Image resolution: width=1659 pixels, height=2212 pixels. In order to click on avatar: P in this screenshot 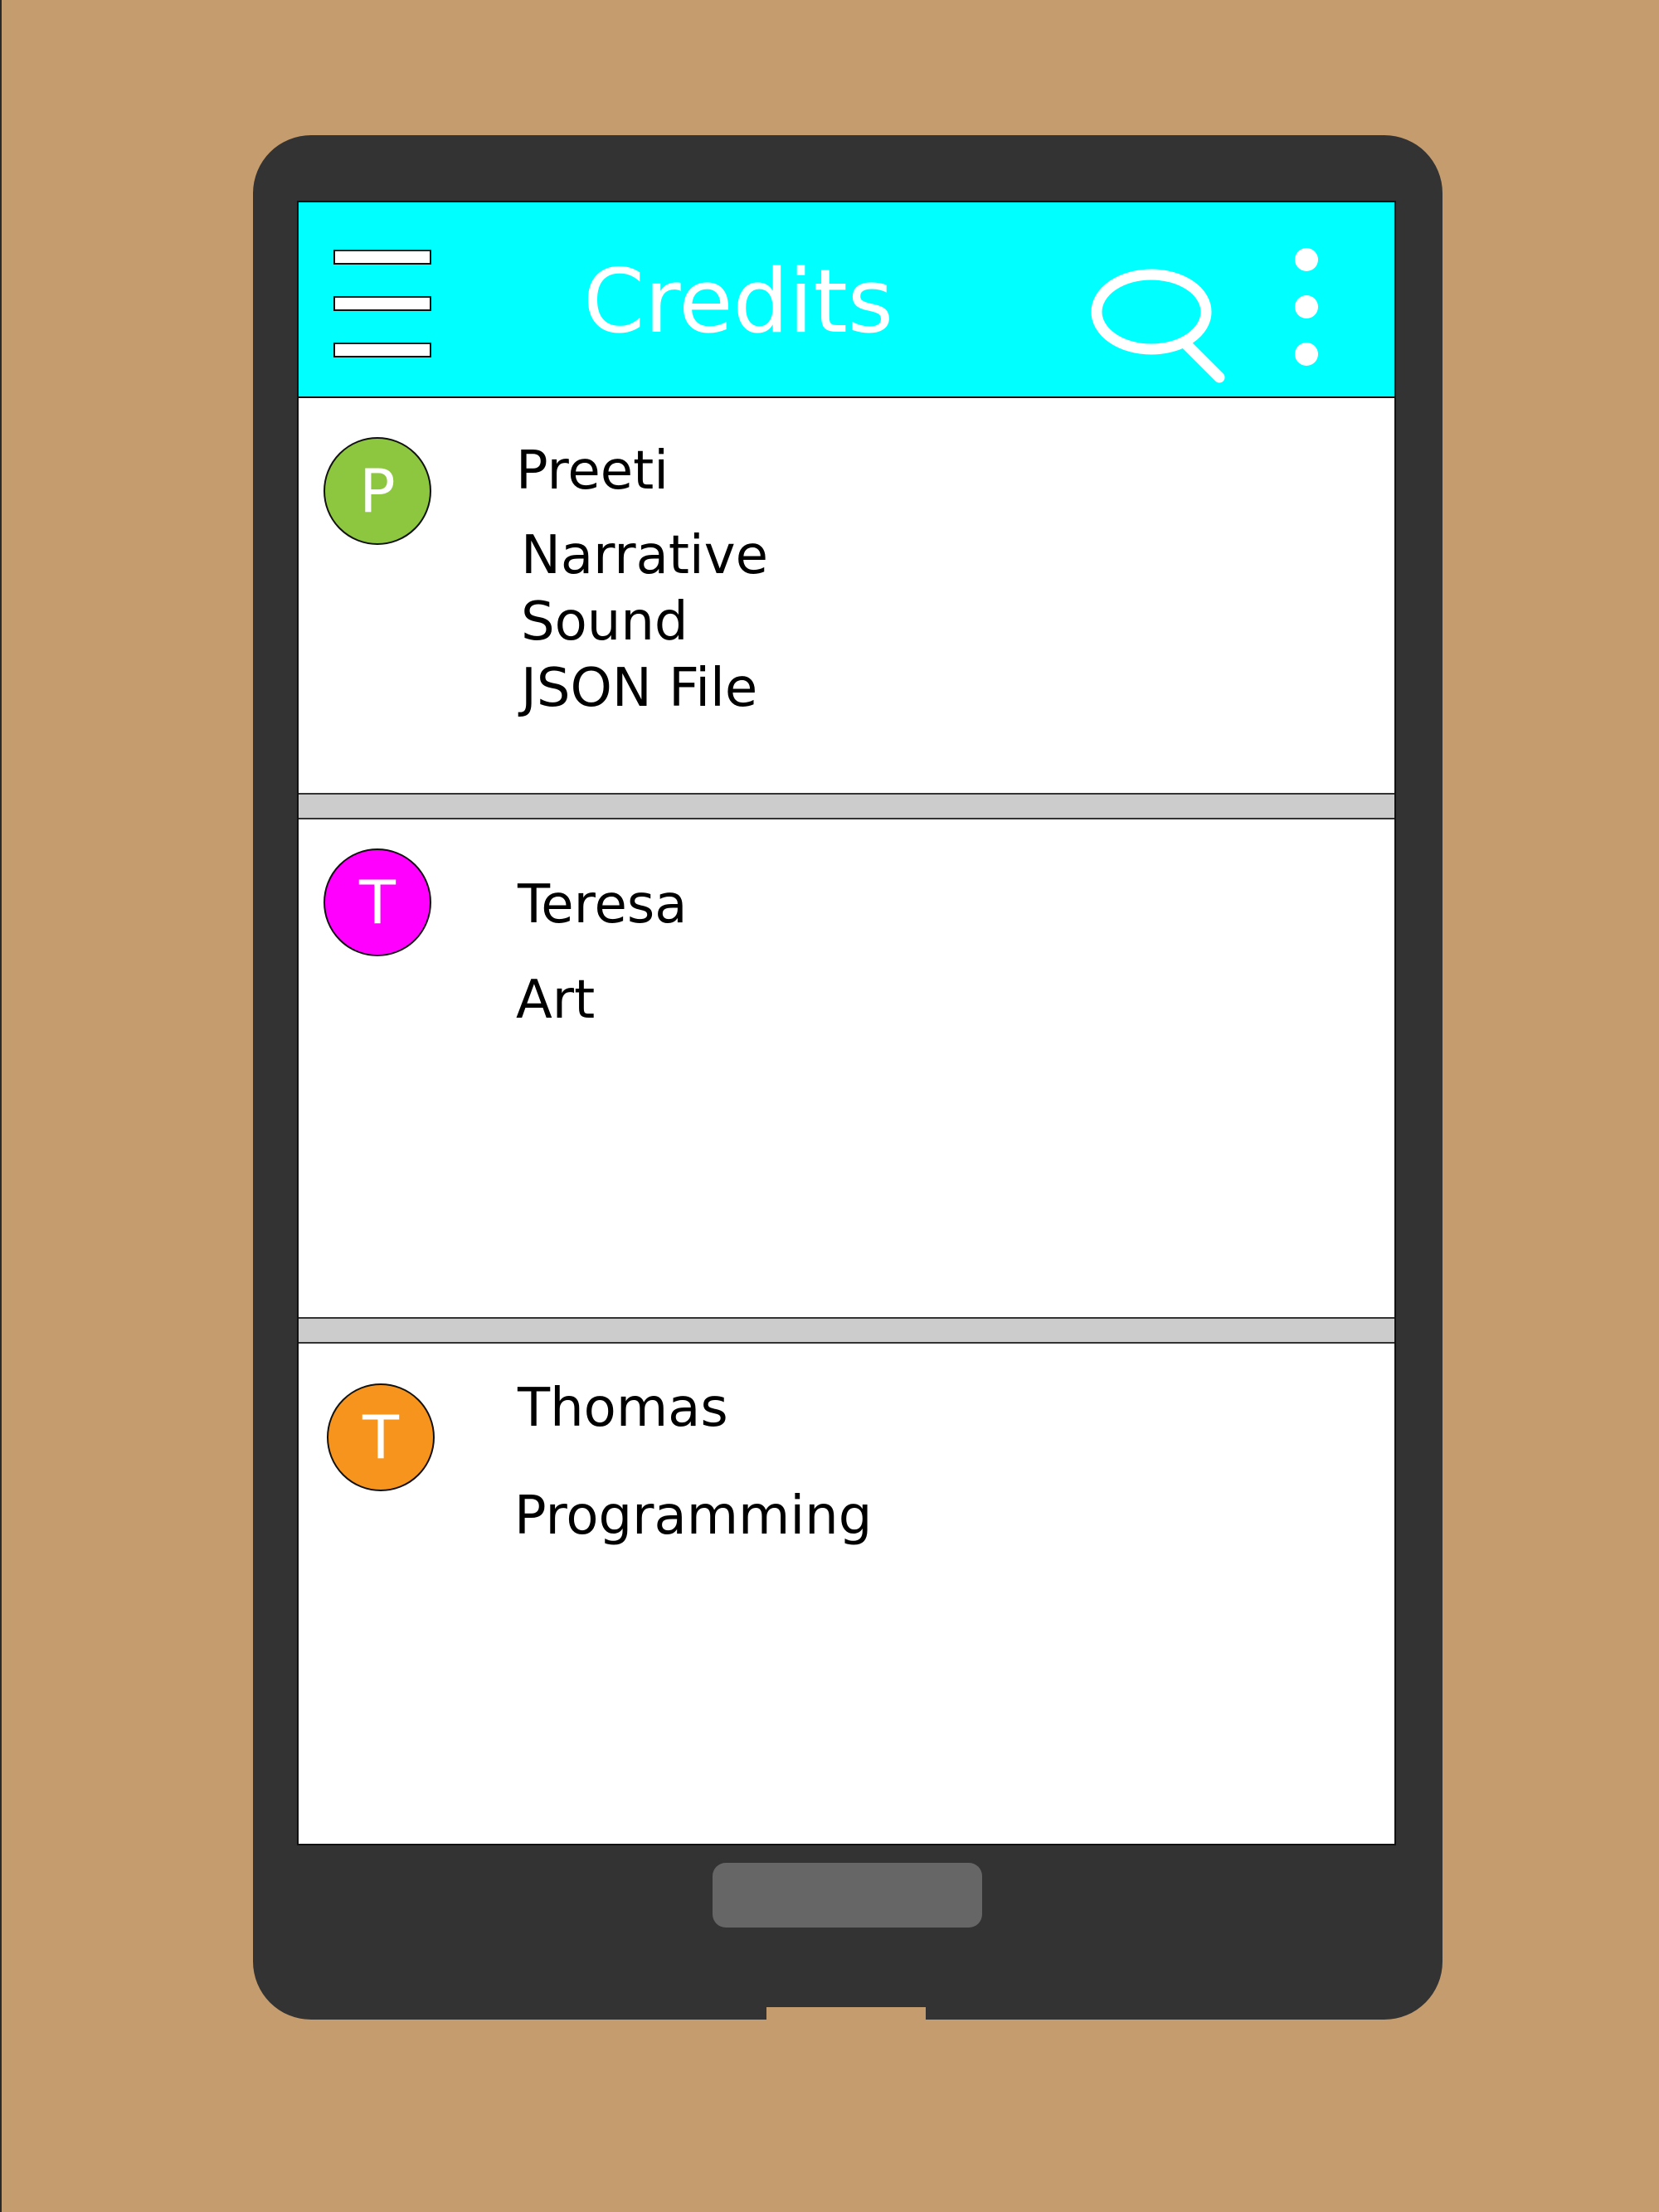, I will do `click(377, 491)`.